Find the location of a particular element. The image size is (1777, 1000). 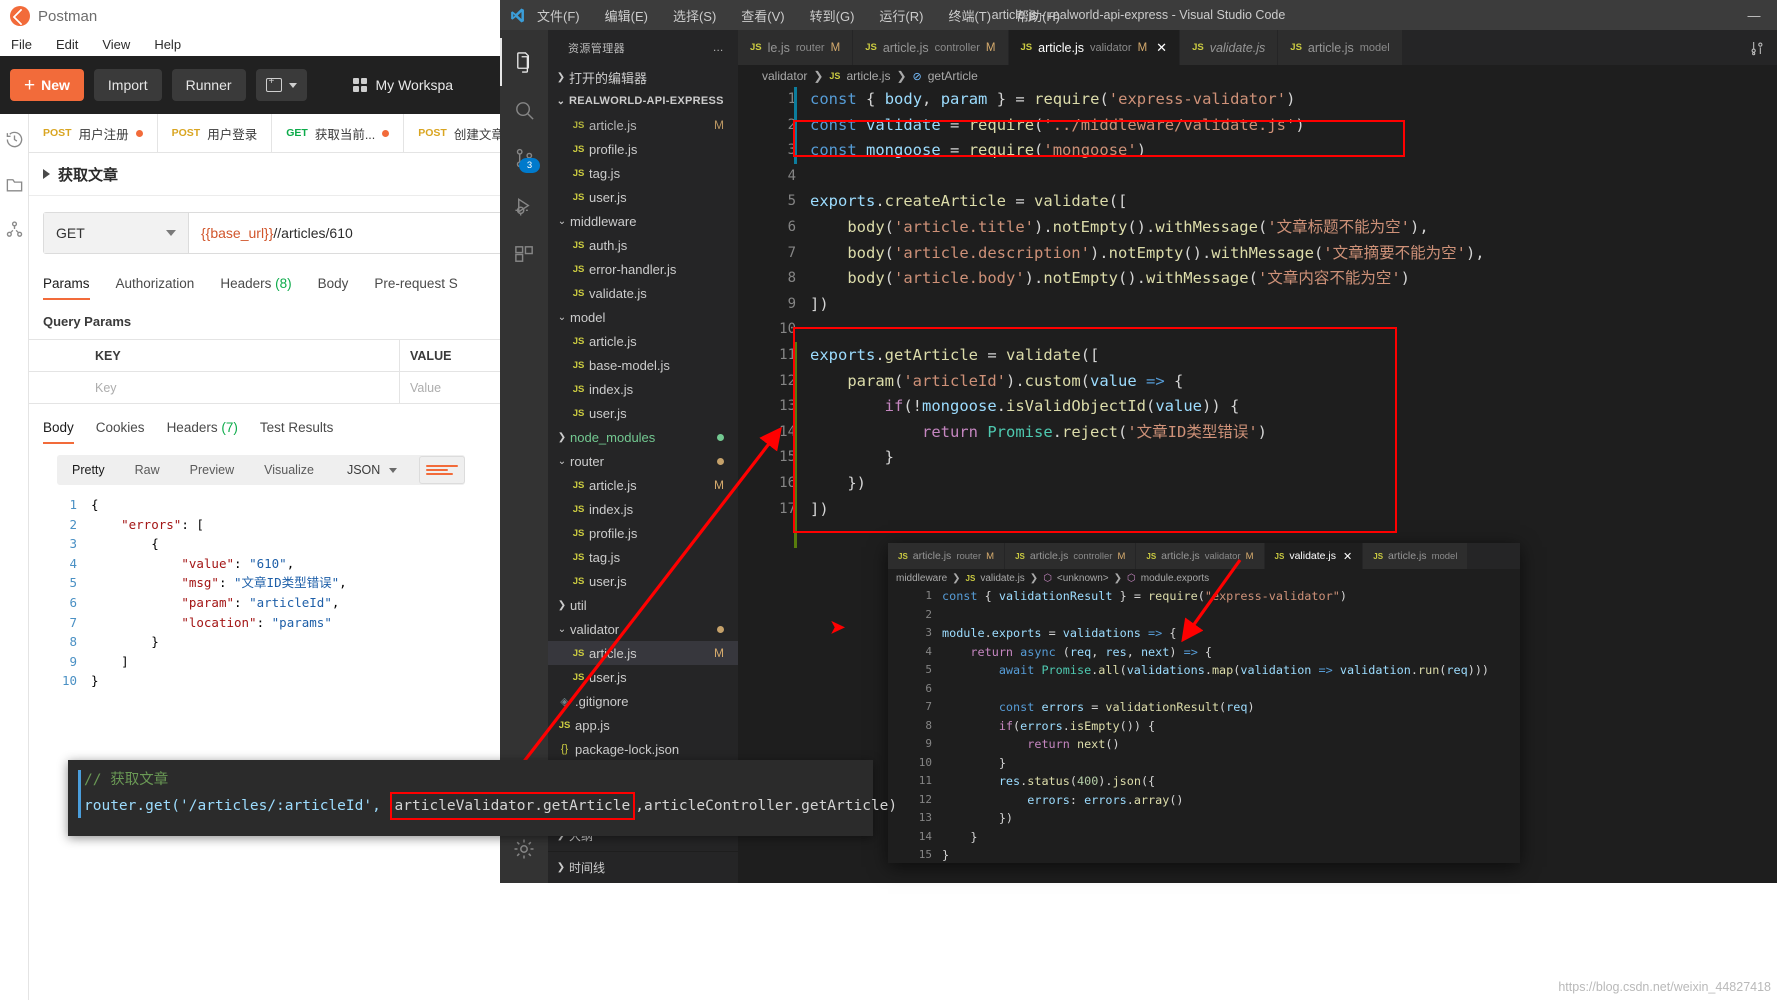

editor-tab-2: JS article.js validator M ✕ is located at coordinates (1094, 47).